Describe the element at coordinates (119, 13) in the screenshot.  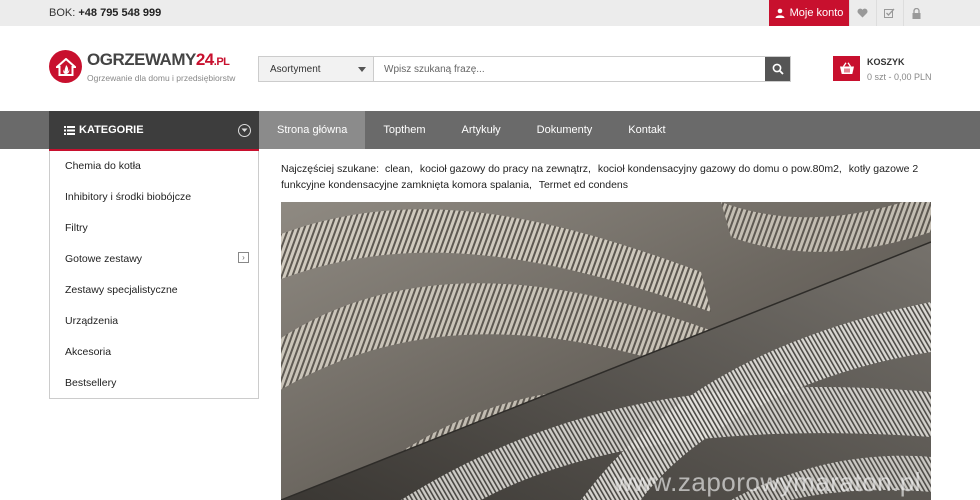
I see `bok-phone: +48 795 548 999` at that location.